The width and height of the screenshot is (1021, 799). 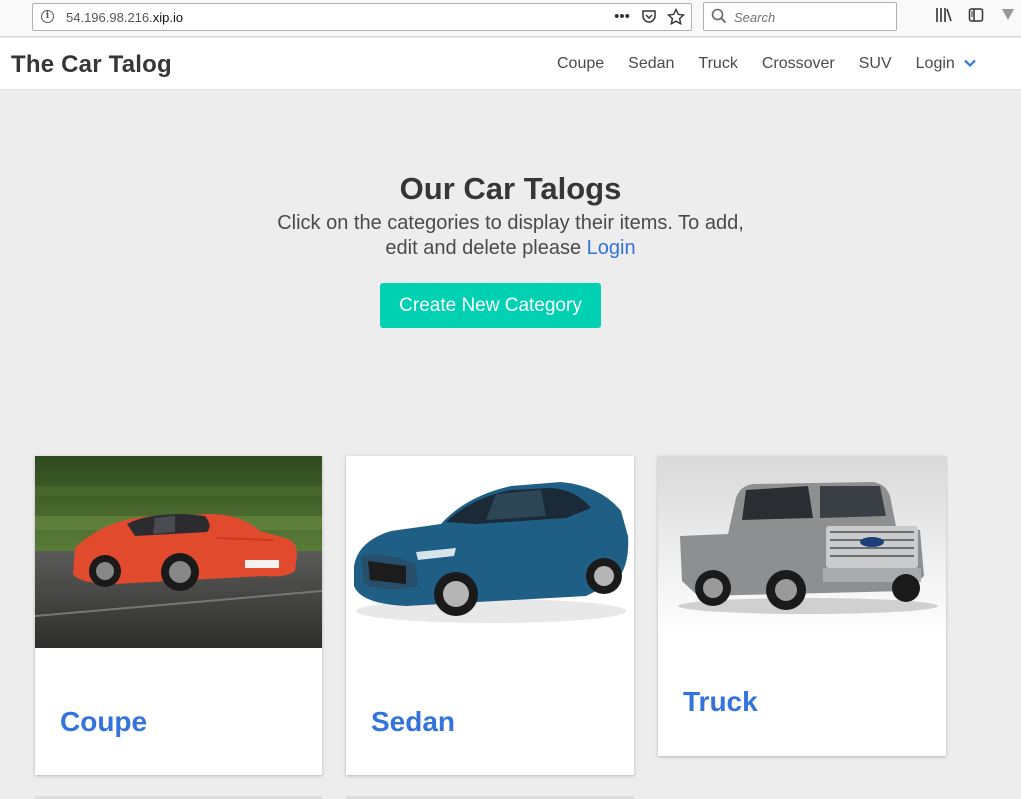 What do you see at coordinates (1008, 16) in the screenshot?
I see `extension-menu-icon` at bounding box center [1008, 16].